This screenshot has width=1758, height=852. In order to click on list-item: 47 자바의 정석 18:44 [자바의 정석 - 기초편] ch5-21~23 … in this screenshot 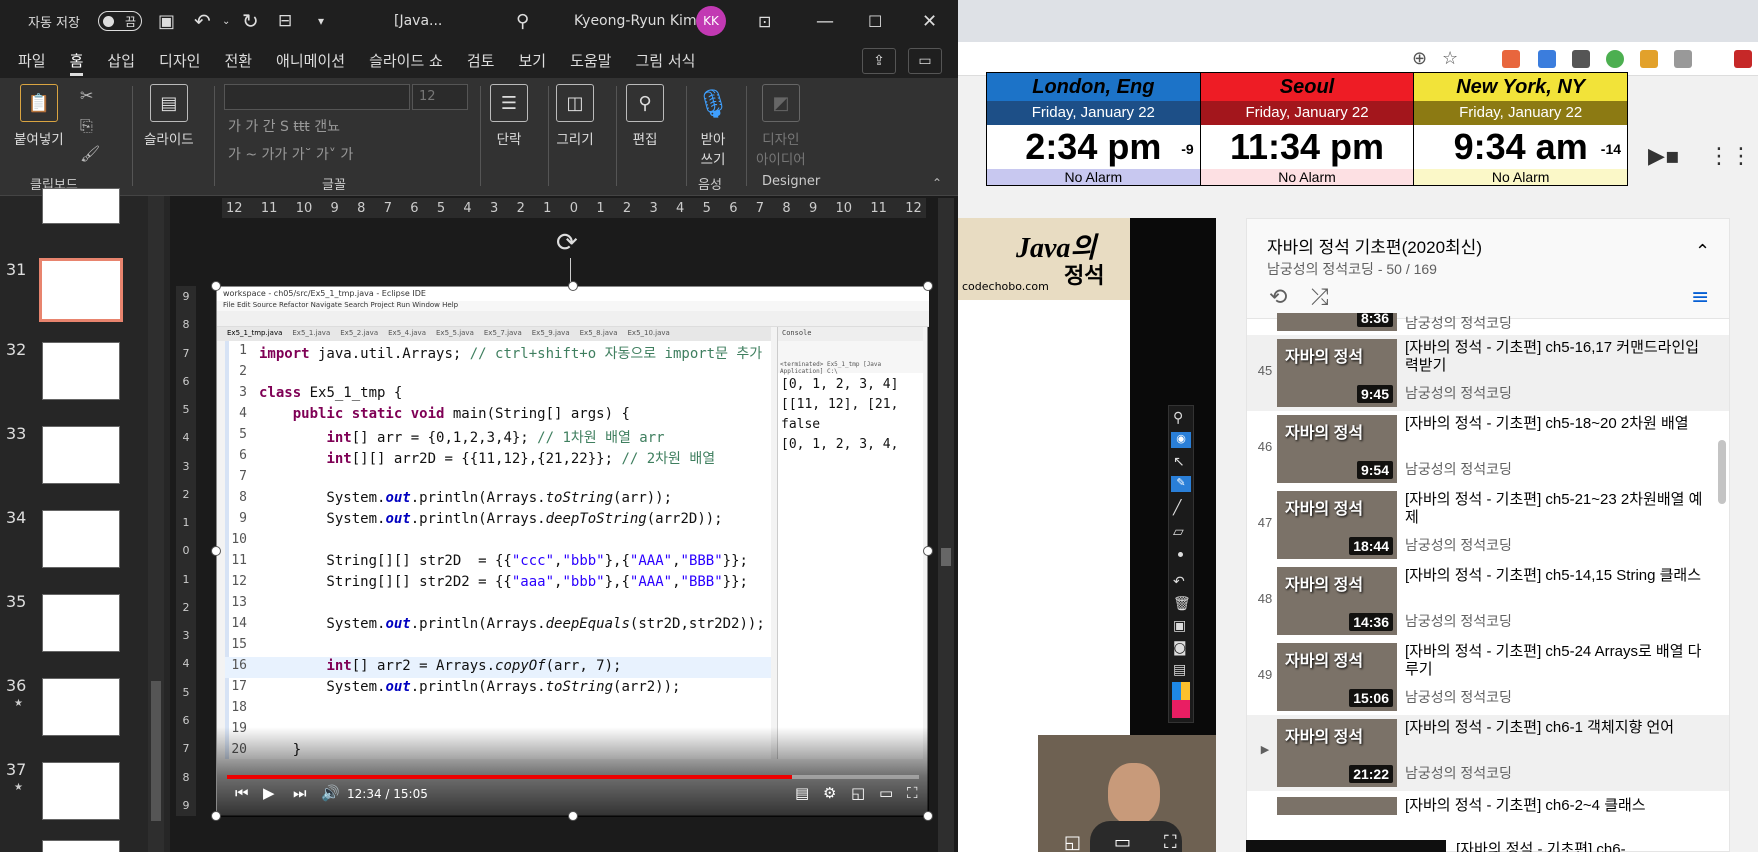, I will do `click(1488, 525)`.